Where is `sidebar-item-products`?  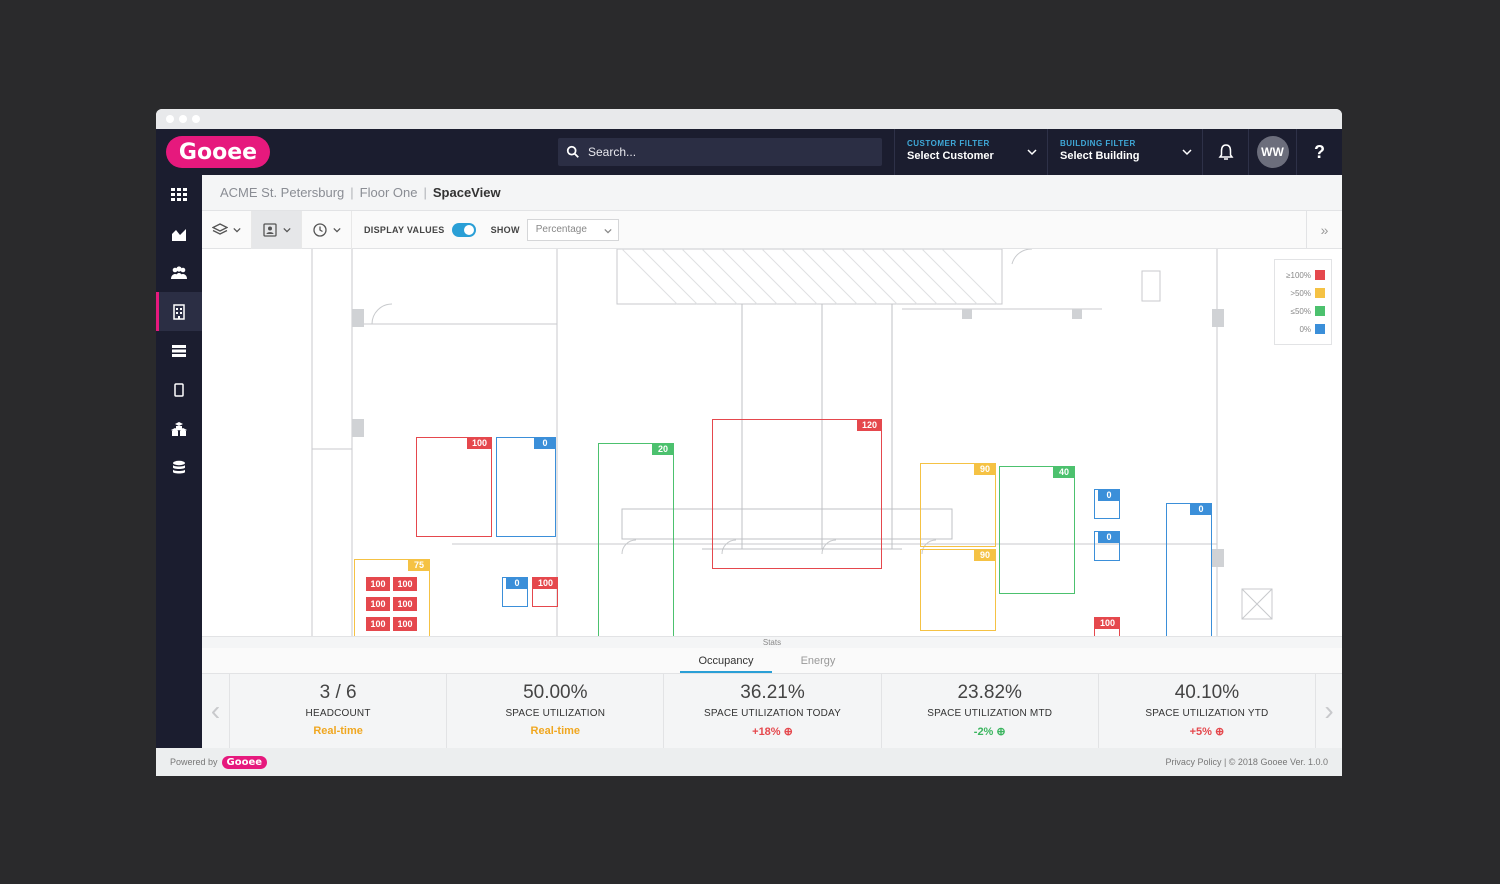
sidebar-item-products is located at coordinates (179, 428).